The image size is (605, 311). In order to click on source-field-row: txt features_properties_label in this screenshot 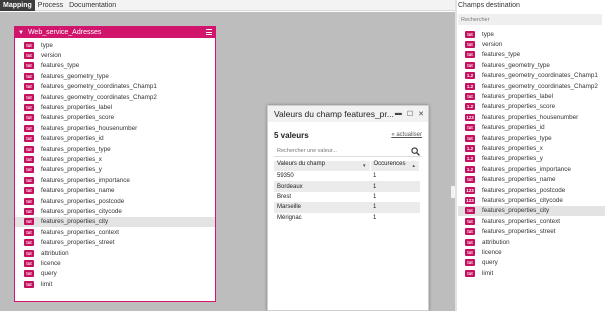, I will do `click(115, 107)`.